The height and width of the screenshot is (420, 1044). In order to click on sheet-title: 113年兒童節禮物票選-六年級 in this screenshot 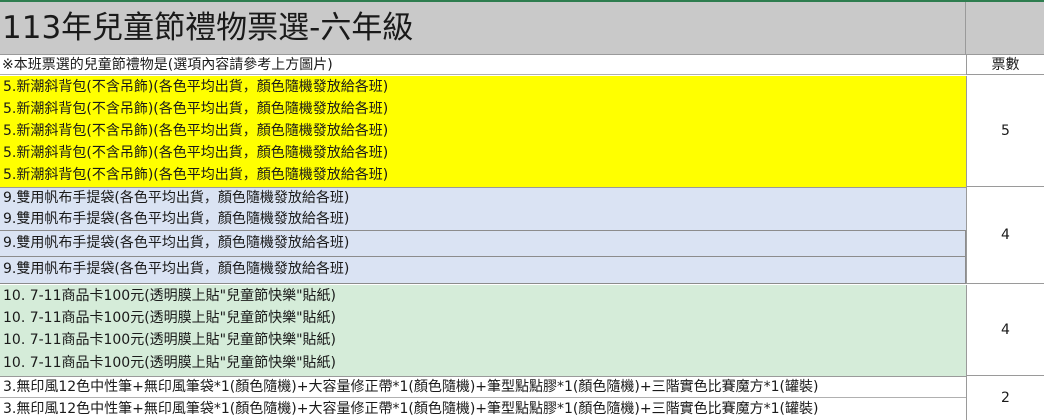, I will do `click(483, 28)`.